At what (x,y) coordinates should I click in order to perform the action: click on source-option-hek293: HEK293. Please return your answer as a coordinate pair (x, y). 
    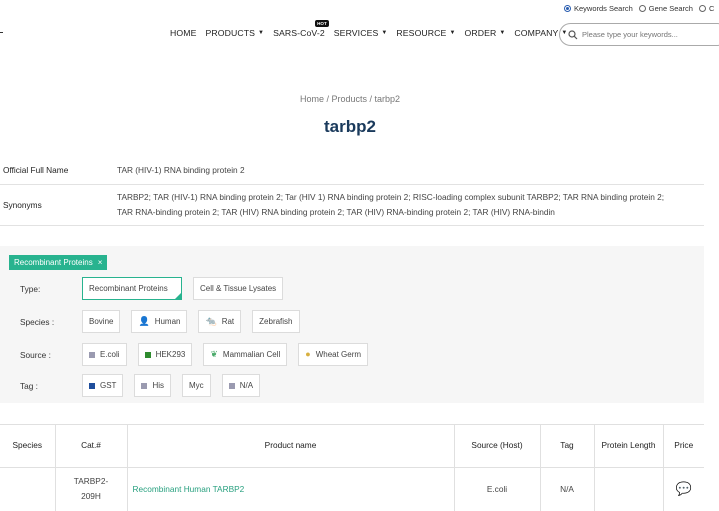
    Looking at the image, I should click on (165, 354).